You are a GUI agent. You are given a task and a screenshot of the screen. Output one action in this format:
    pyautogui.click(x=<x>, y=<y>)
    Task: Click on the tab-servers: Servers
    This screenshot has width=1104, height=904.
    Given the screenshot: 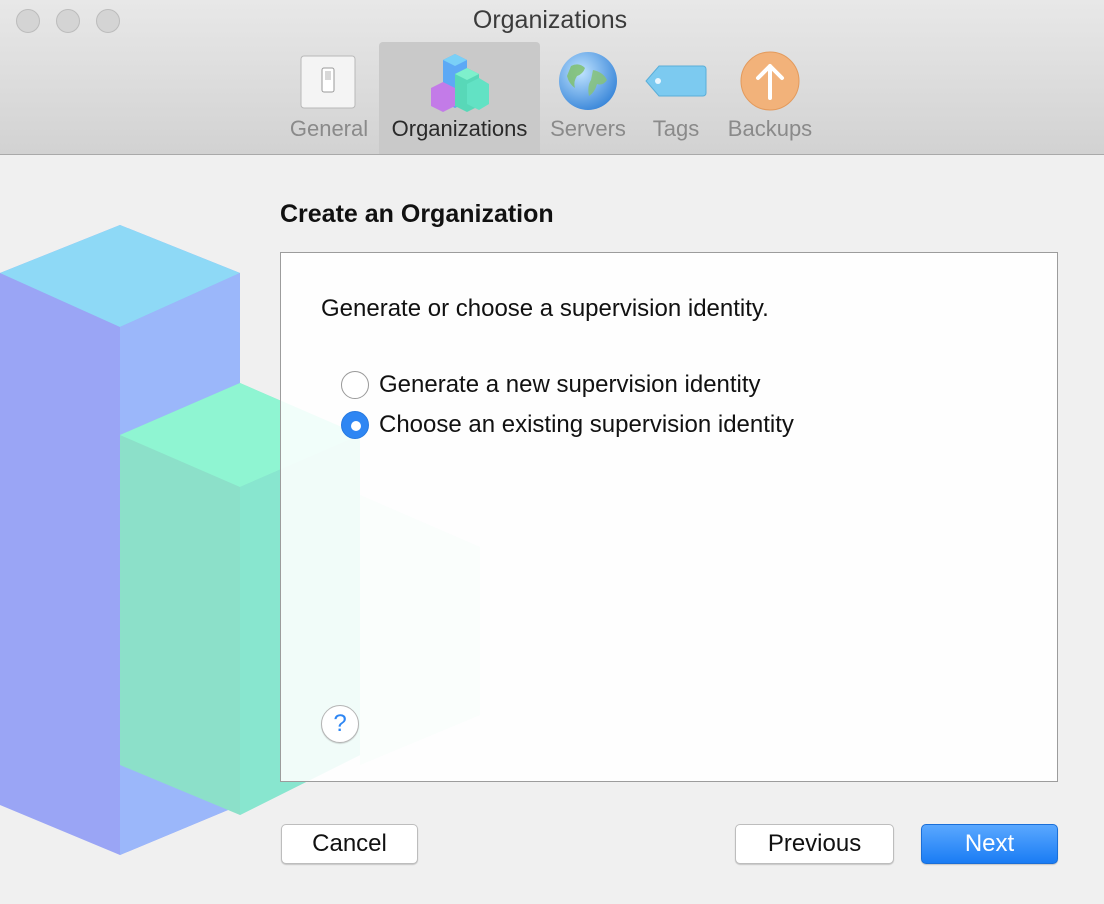 What is the action you would take?
    pyautogui.click(x=588, y=98)
    